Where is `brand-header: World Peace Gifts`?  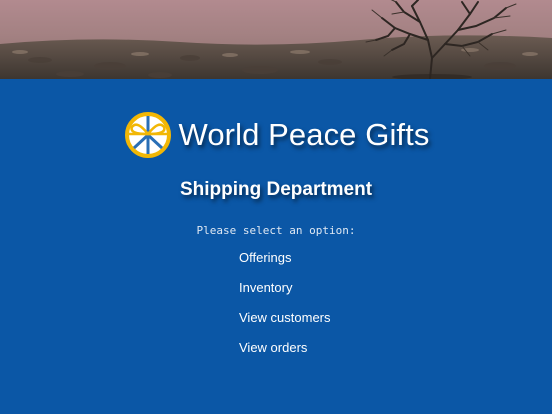 brand-header: World Peace Gifts is located at coordinates (276, 135).